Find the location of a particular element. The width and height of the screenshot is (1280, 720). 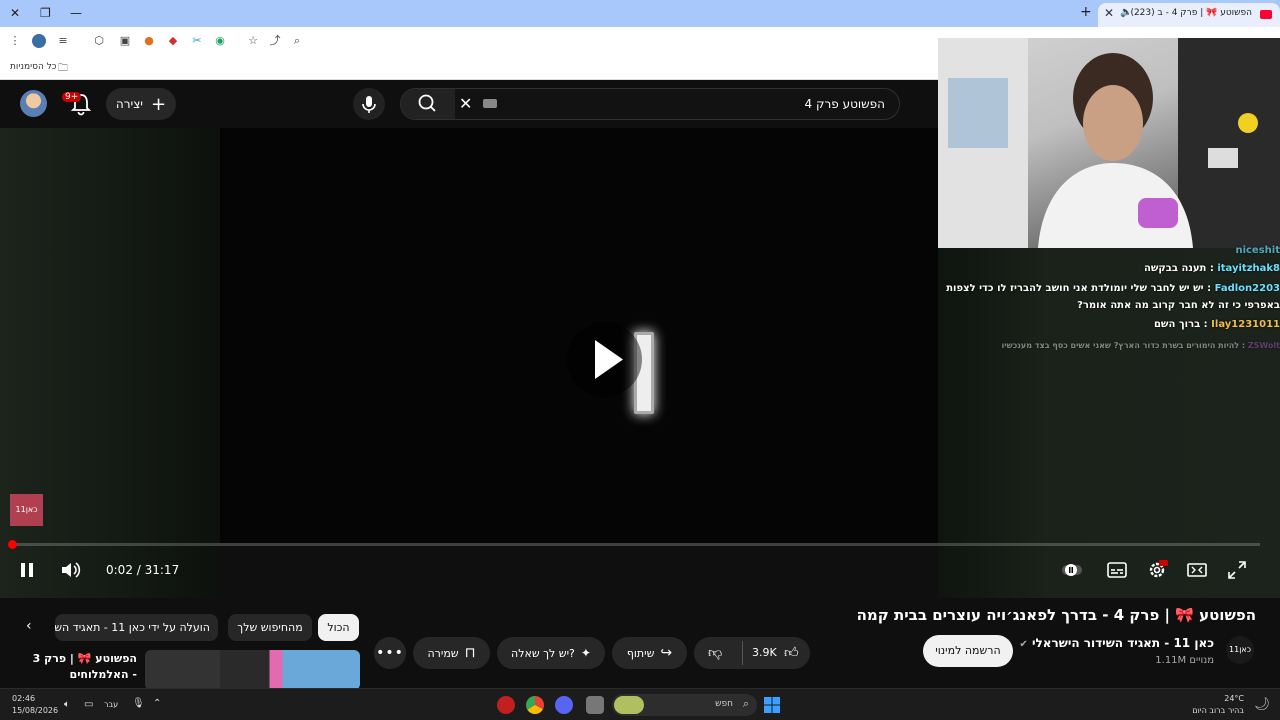

settings-gear-icon is located at coordinates (1157, 570).